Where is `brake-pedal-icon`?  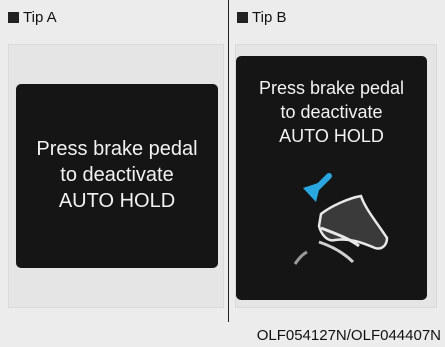
brake-pedal-icon is located at coordinates (341, 219).